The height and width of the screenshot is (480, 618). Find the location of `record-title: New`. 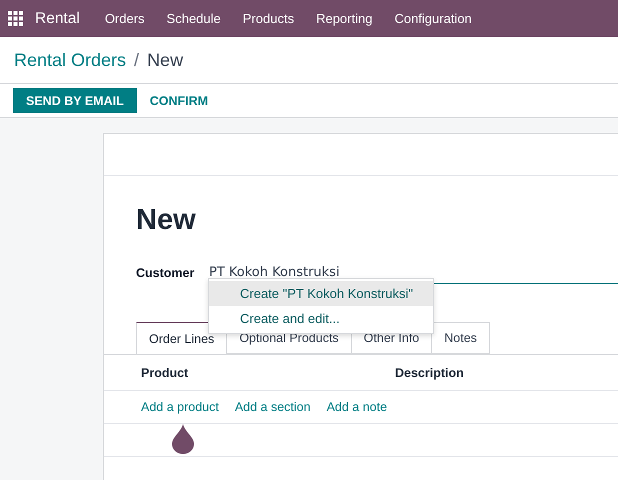

record-title: New is located at coordinates (166, 220).